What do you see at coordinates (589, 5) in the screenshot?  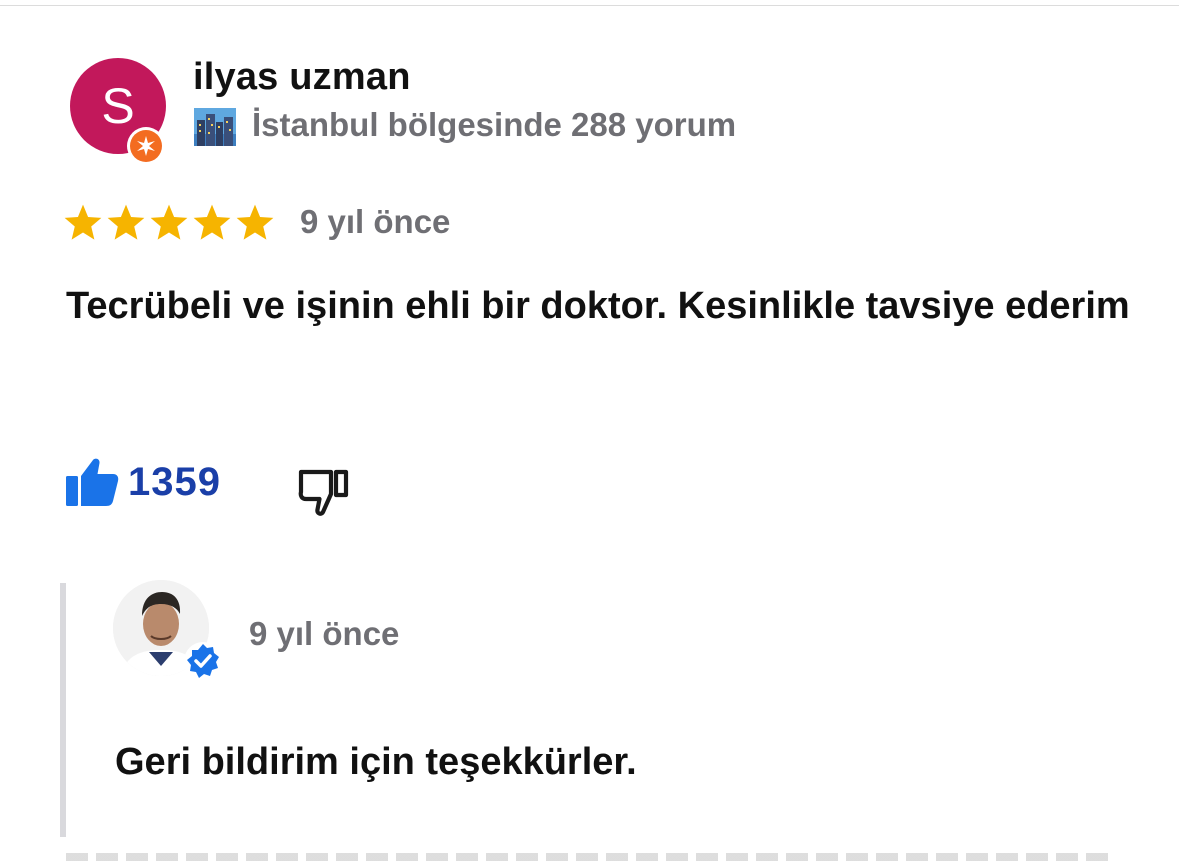 I see `top-divider` at bounding box center [589, 5].